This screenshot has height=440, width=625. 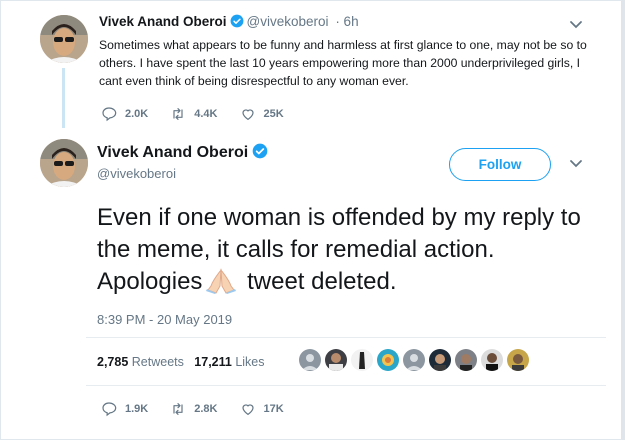 What do you see at coordinates (173, 152) in the screenshot?
I see `author-name-text: Vivek Anand Oberoi` at bounding box center [173, 152].